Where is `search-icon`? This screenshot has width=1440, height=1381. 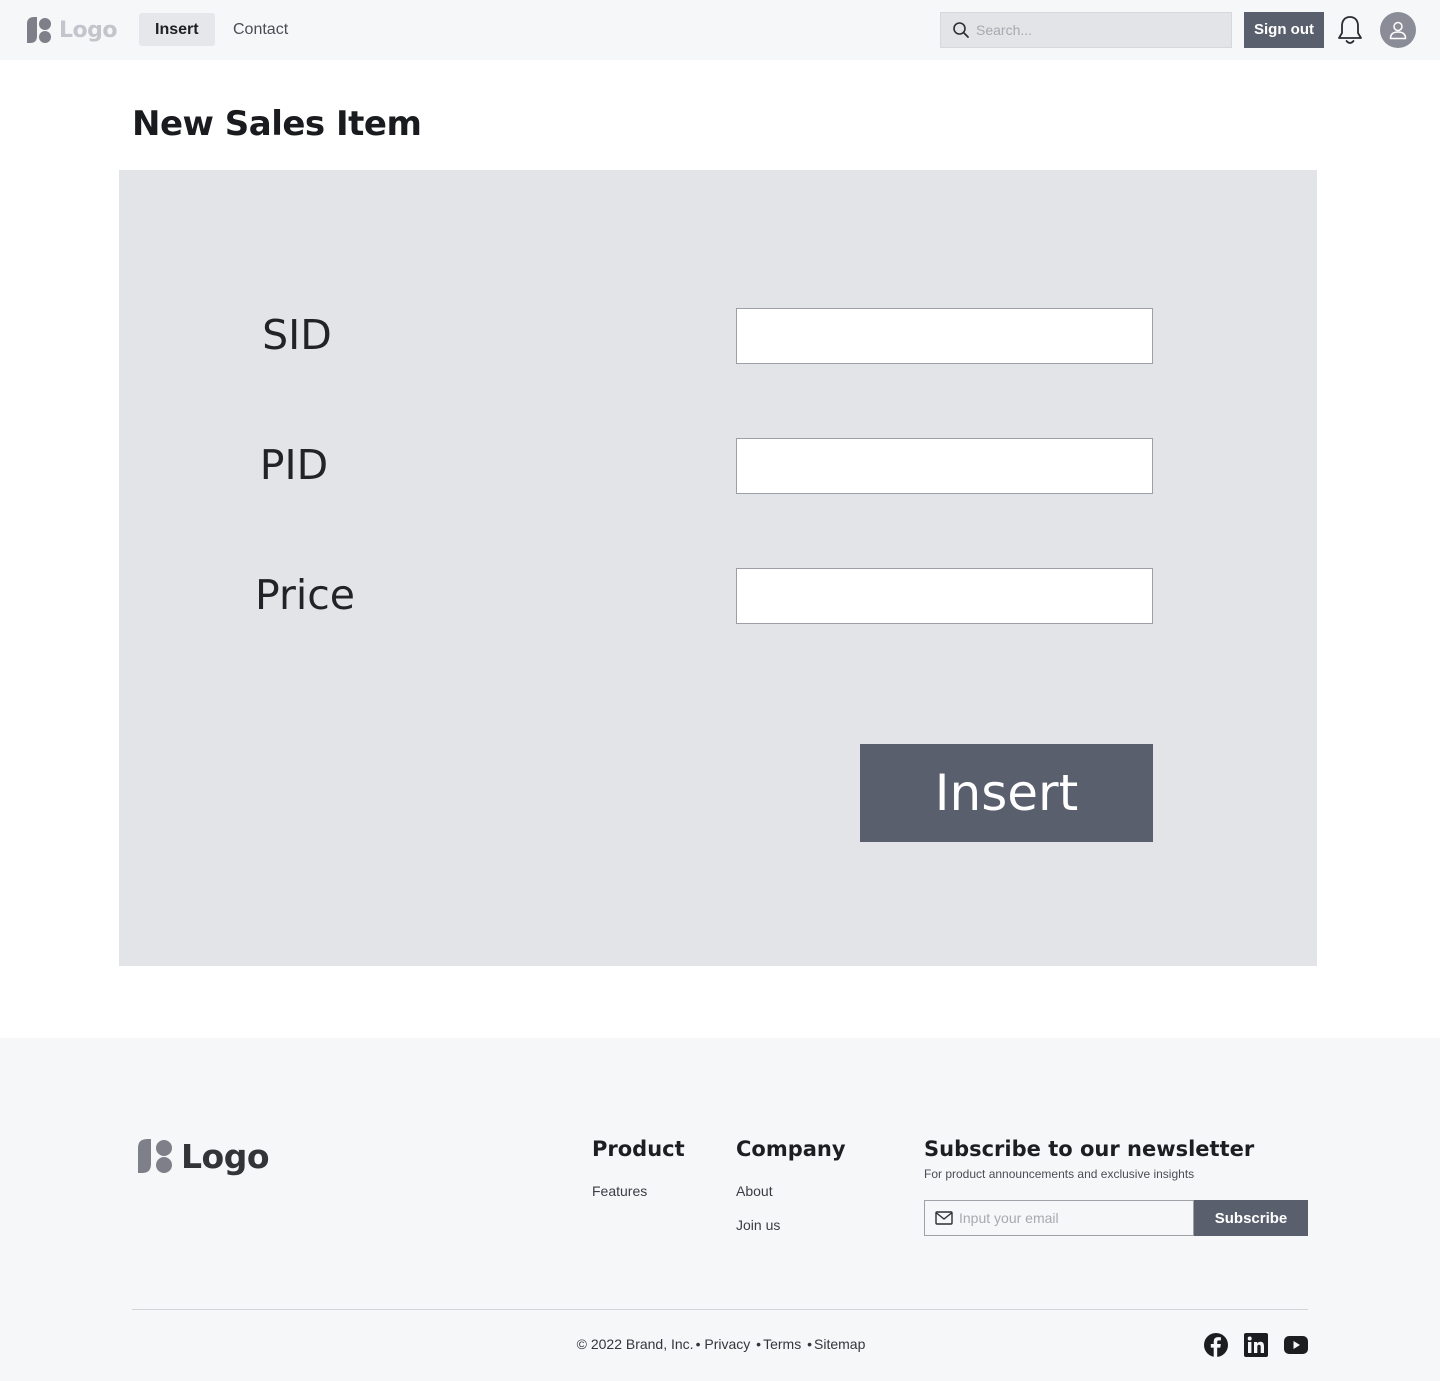 search-icon is located at coordinates (961, 30).